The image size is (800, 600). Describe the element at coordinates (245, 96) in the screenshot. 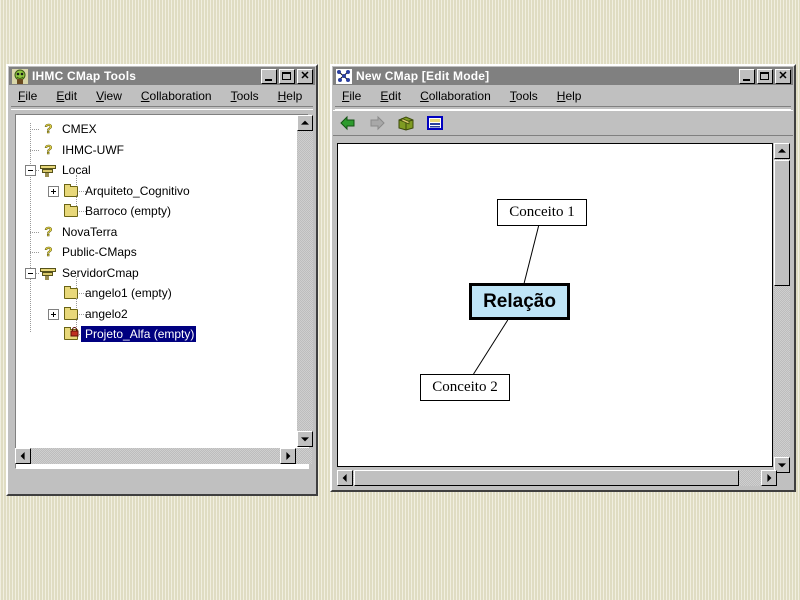

I see `left-menu-tools: Tools` at that location.